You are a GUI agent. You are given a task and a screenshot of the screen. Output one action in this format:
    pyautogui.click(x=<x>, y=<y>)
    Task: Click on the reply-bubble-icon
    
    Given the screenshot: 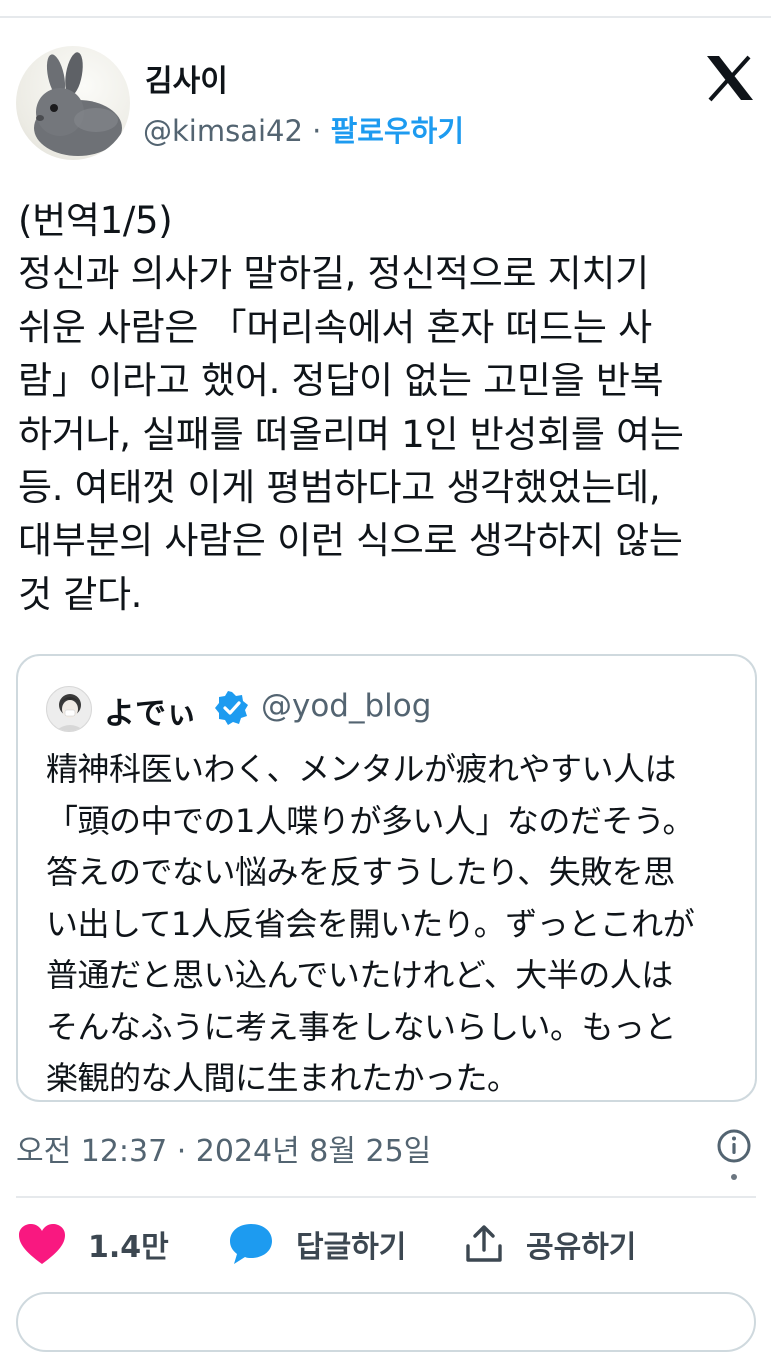 What is the action you would take?
    pyautogui.click(x=251, y=1244)
    